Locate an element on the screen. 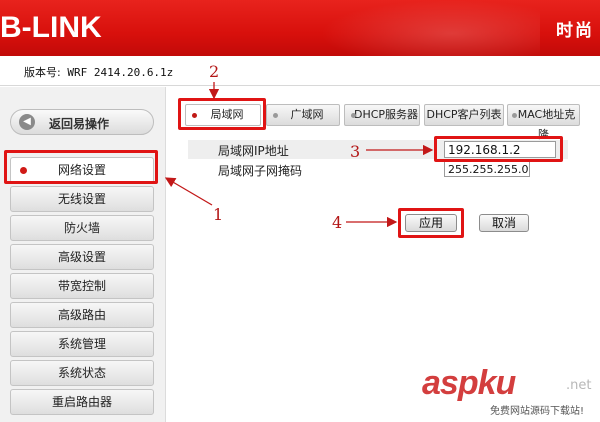 The height and width of the screenshot is (422, 600). watermark-suffix: .net is located at coordinates (579, 385).